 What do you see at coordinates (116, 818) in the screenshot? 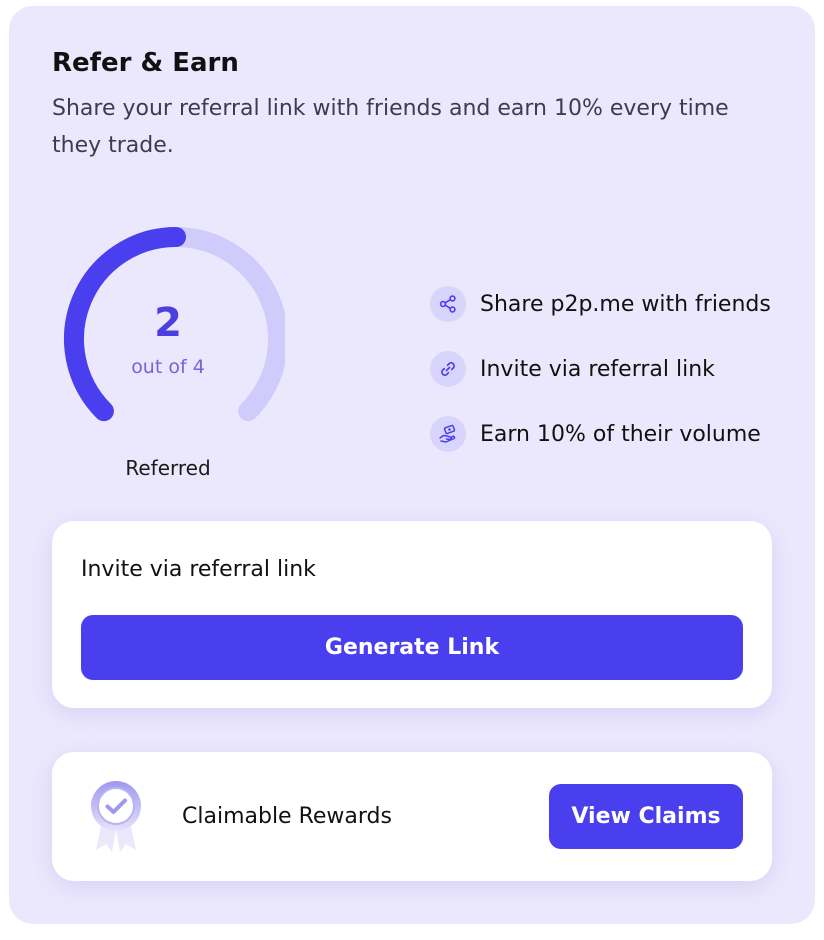
I see `reward-badge-icon` at bounding box center [116, 818].